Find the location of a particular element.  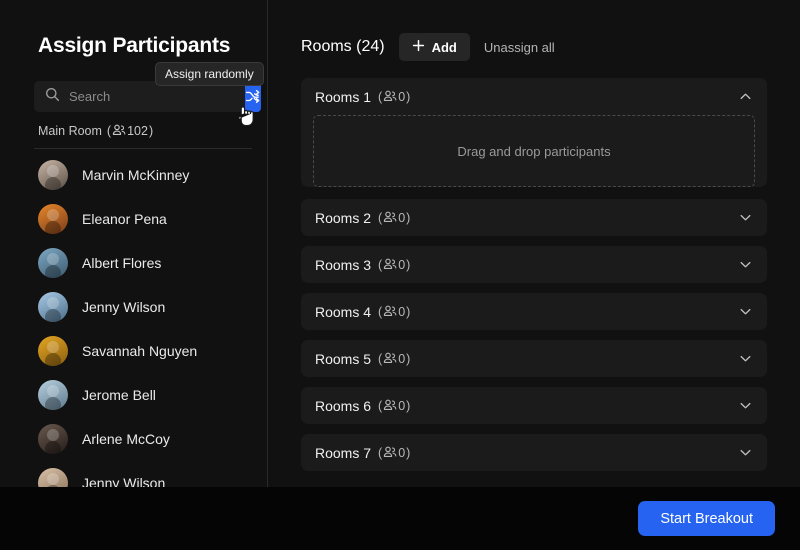

room-header: Rooms 6 (0) is located at coordinates (534, 405).